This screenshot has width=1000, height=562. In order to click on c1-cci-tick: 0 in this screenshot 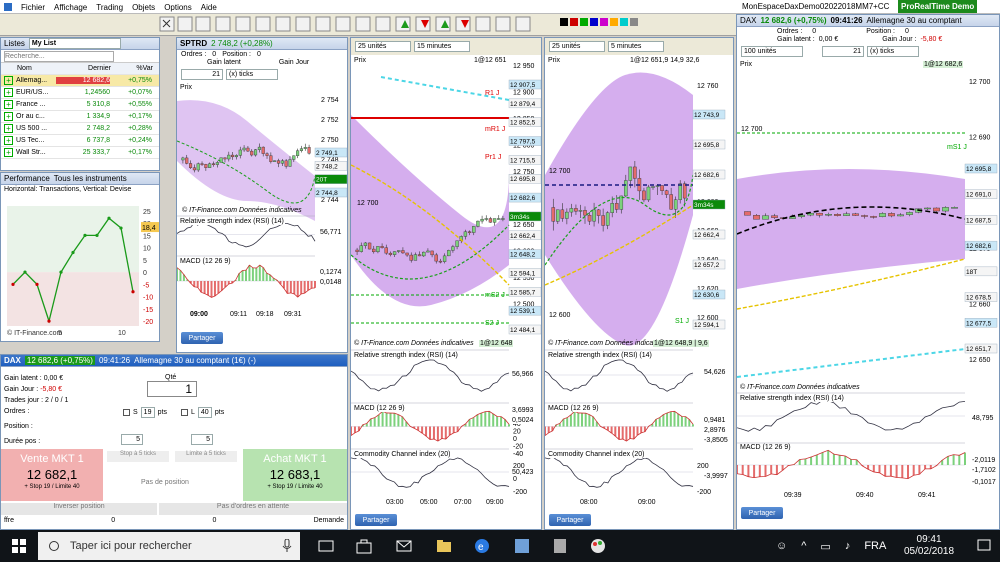, I will do `click(515, 479)`.